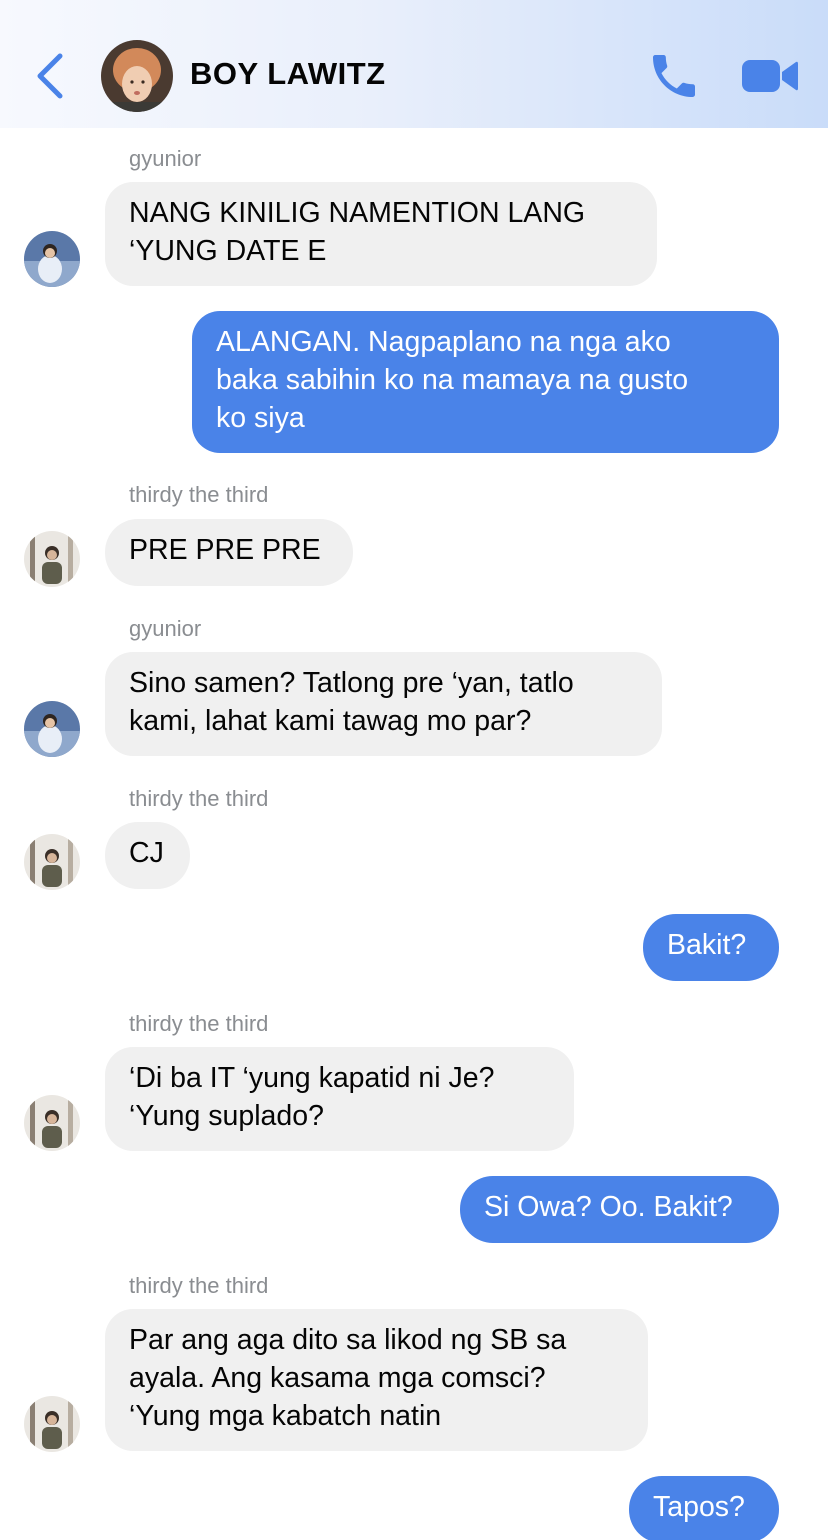 The image size is (828, 1540). I want to click on message-line: ‘Di ba IT ‘yung kapatid ni Je?, so click(312, 1078).